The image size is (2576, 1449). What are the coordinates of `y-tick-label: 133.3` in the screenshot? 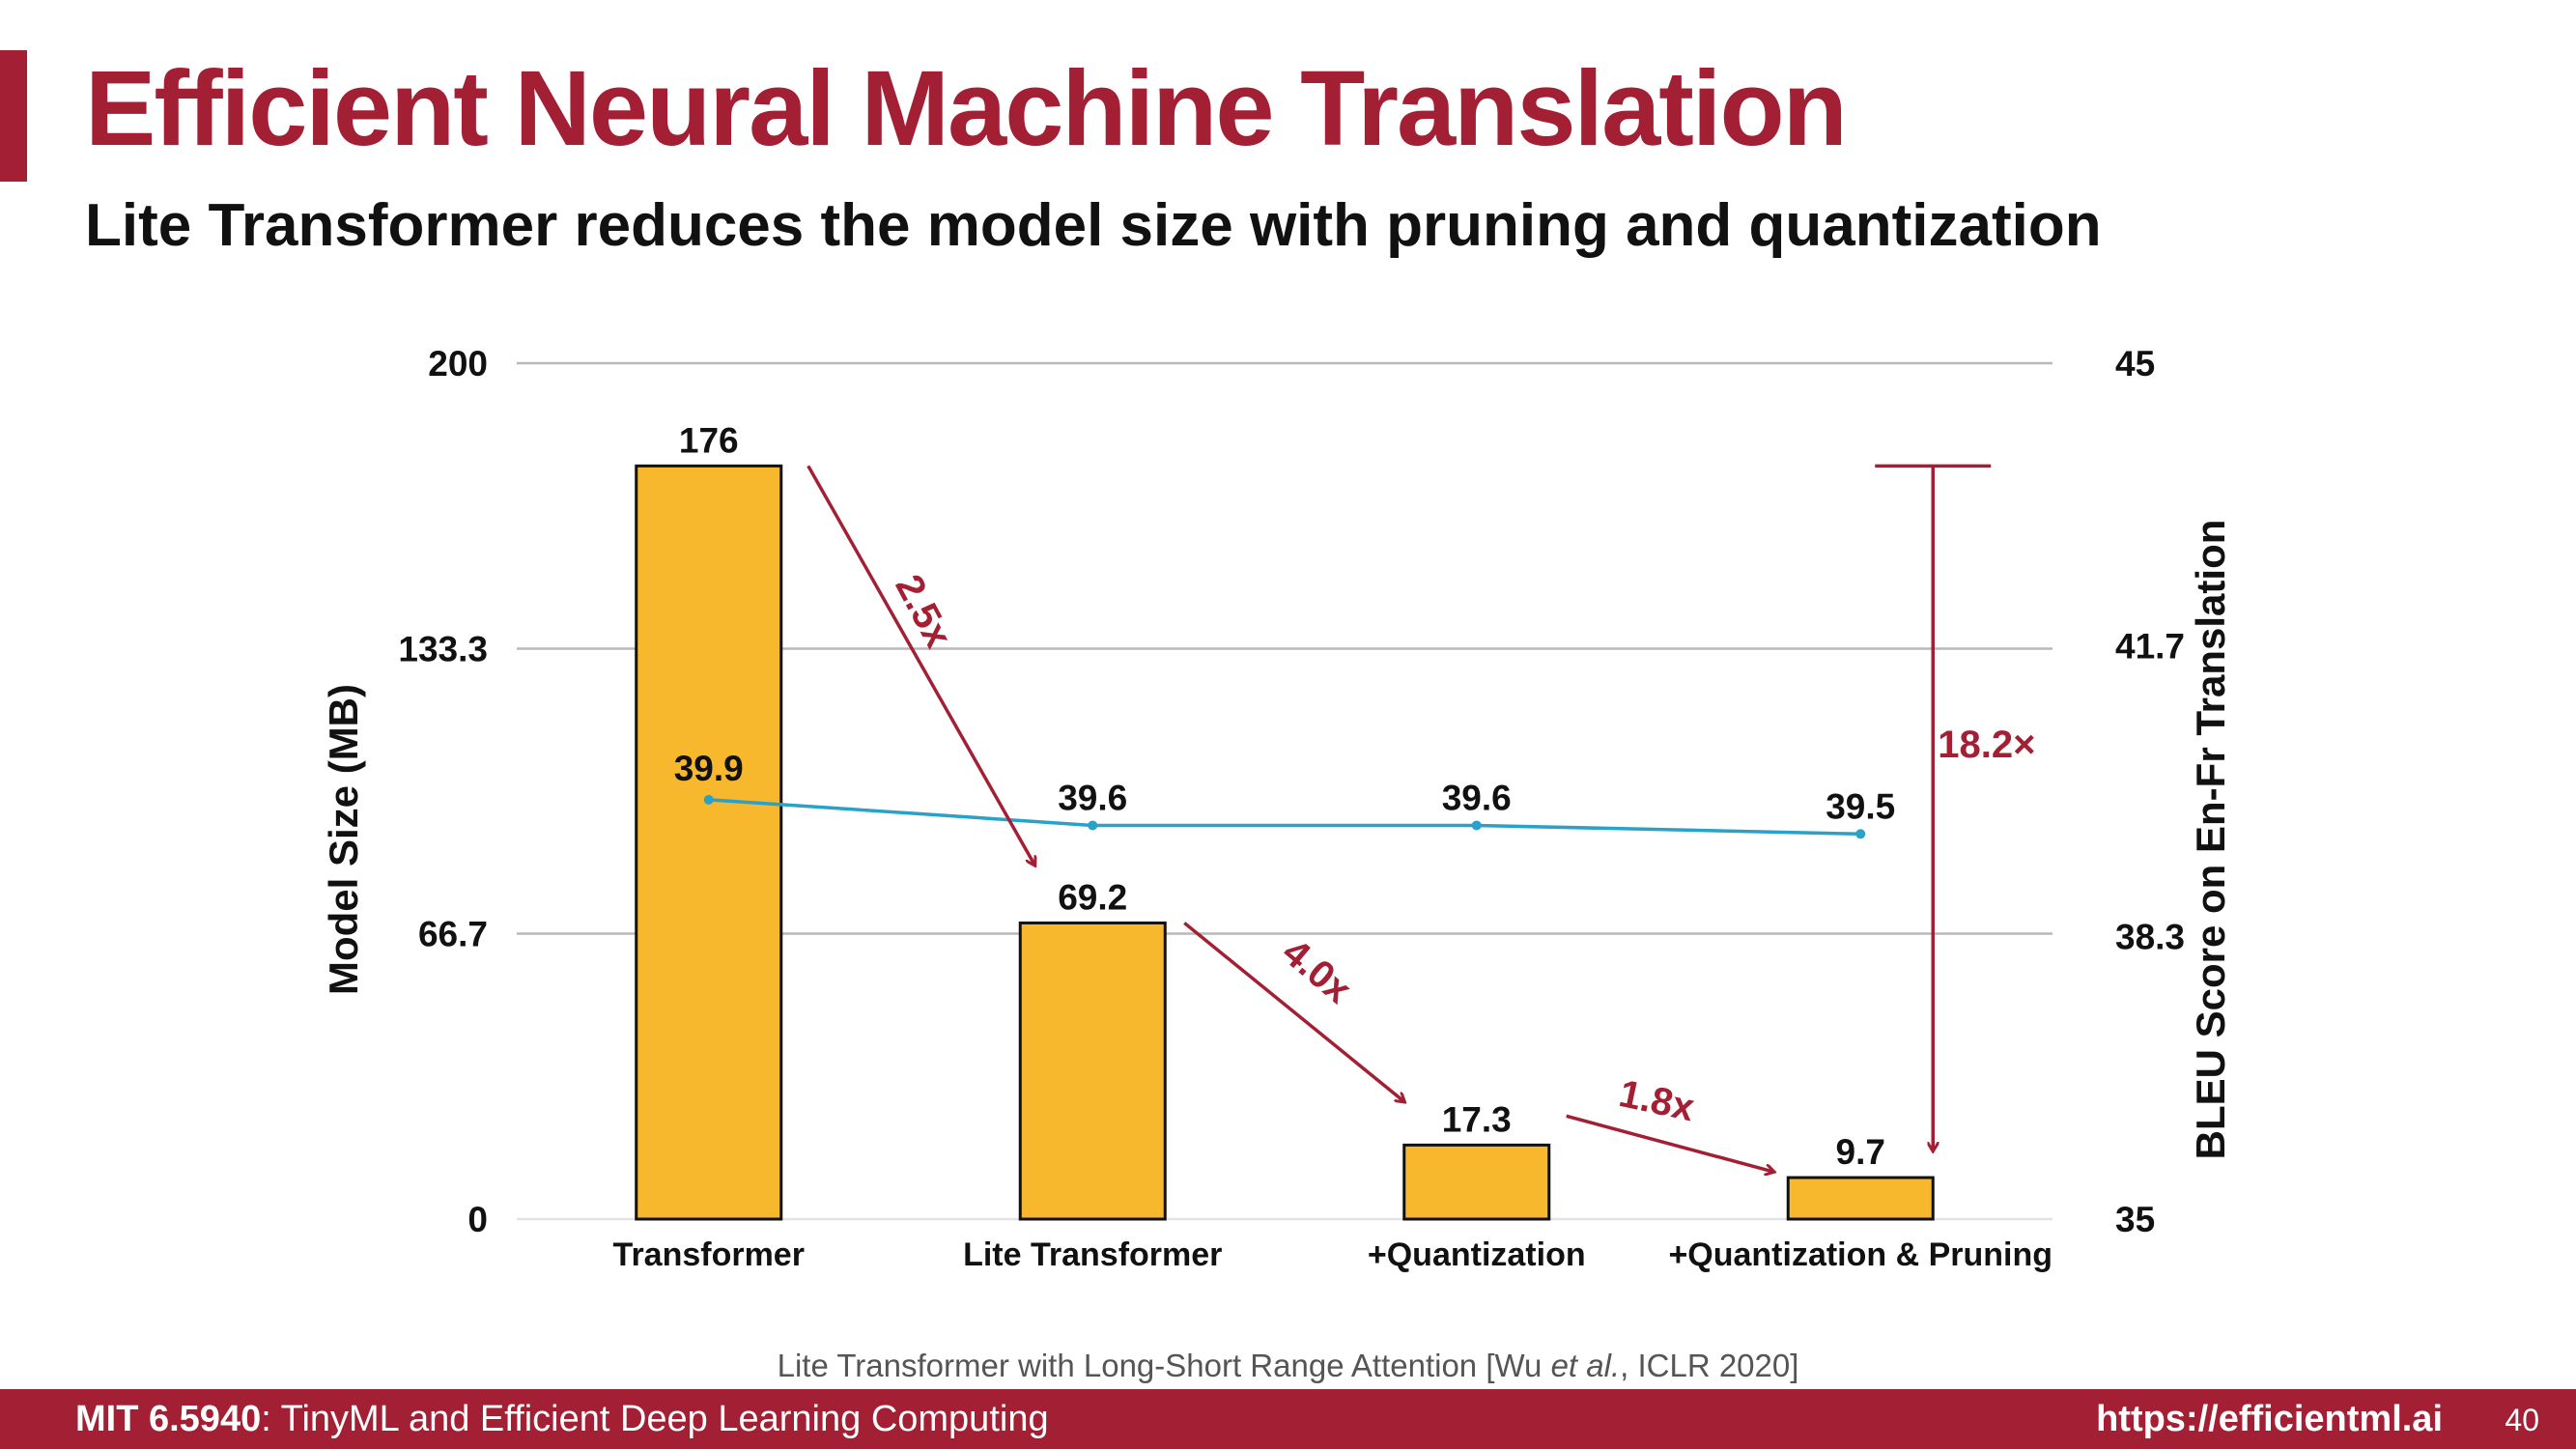 It's located at (443, 648).